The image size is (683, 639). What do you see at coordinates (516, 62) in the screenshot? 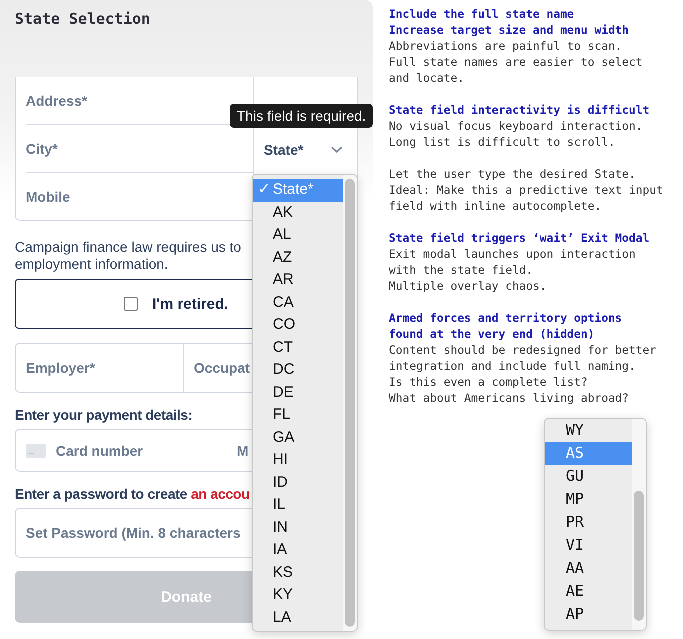
I see `note-text: Abbreviations are painful to scan. Full state names are easier to select and locate.` at bounding box center [516, 62].